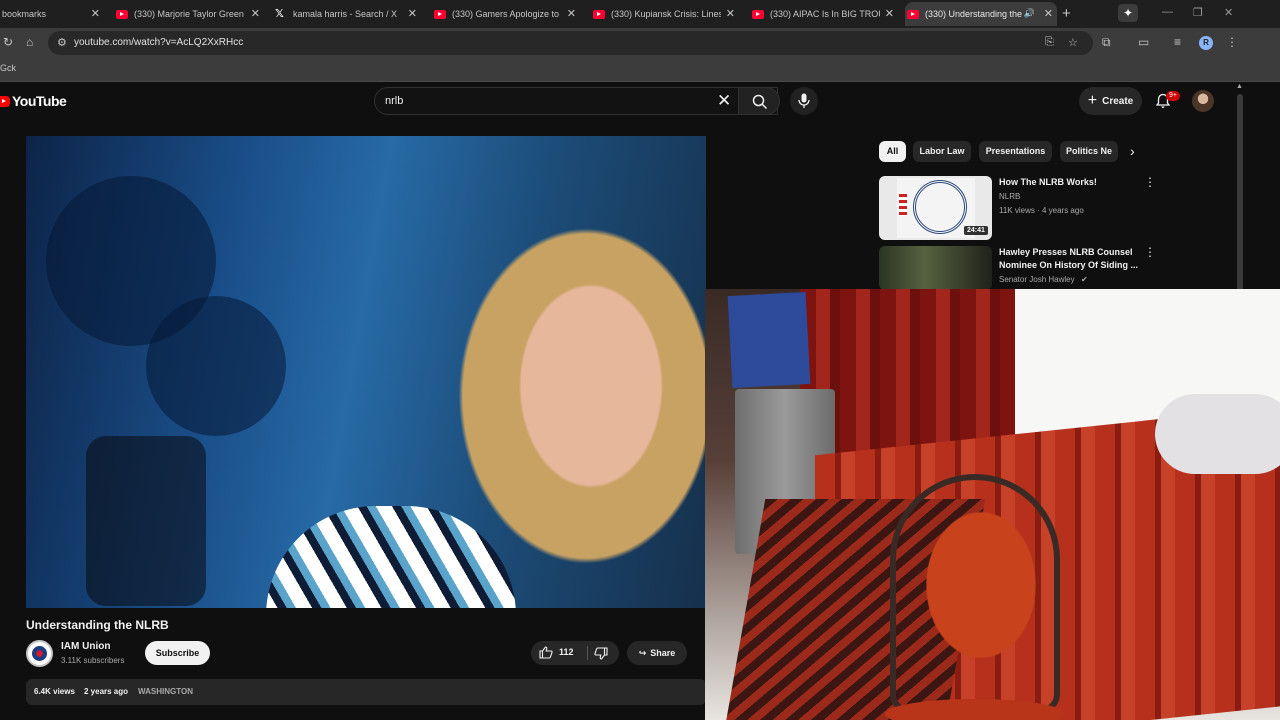  Describe the element at coordinates (724, 101) in the screenshot. I see `clear-icon: ✕` at that location.